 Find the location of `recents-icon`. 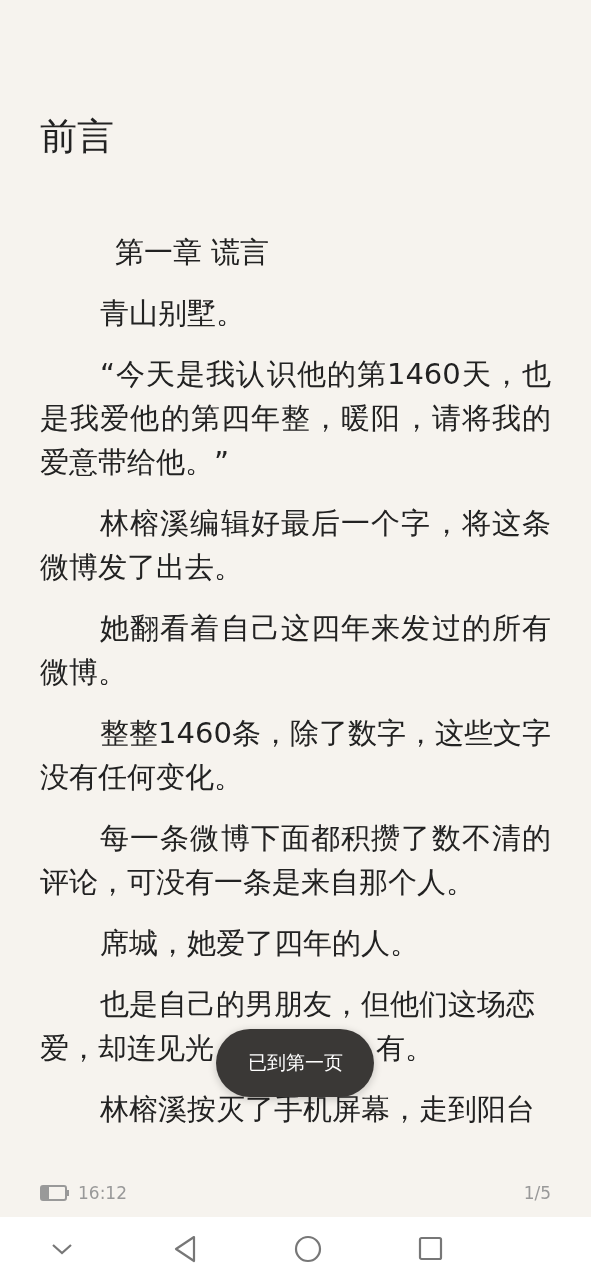

recents-icon is located at coordinates (430, 1248).